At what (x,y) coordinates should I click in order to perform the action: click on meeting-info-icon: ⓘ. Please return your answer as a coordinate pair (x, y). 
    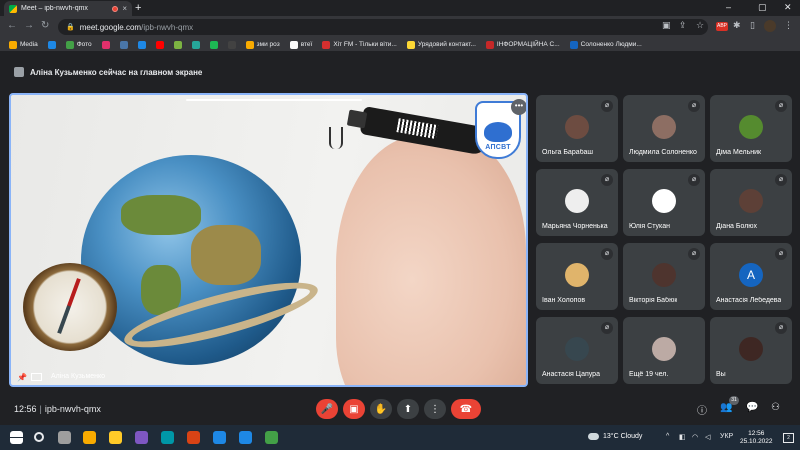
    Looking at the image, I should click on (702, 409).